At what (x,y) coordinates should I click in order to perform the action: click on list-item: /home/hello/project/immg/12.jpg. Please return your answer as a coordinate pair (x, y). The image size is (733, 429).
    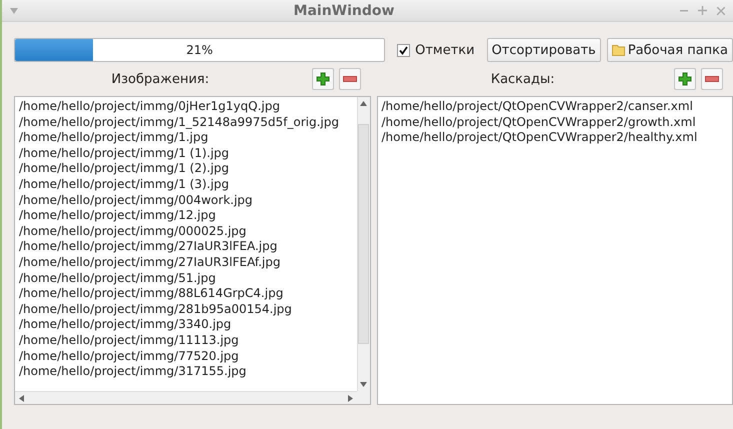
    Looking at the image, I should click on (185, 216).